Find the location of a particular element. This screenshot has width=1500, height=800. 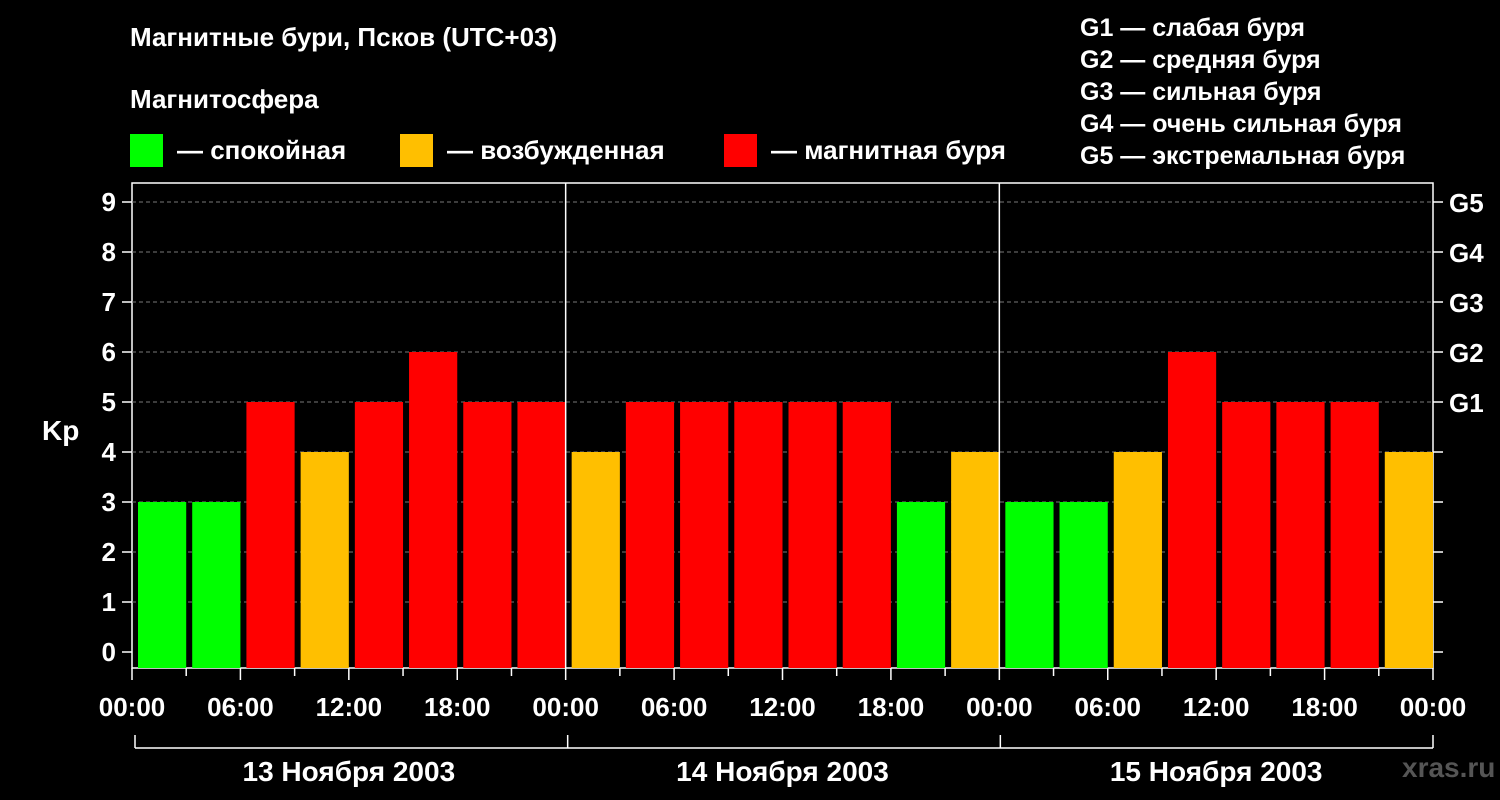

day-label: 13 Ноября 2003 is located at coordinates (349, 771).